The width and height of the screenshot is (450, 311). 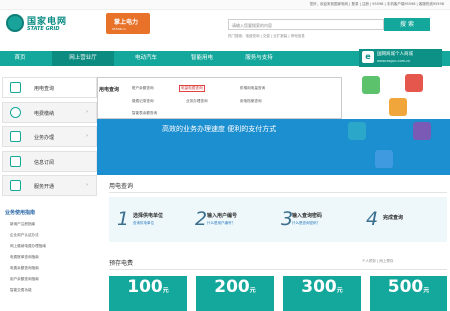 I want to click on guide-item: 用户余额查询指南, so click(x=24, y=279).